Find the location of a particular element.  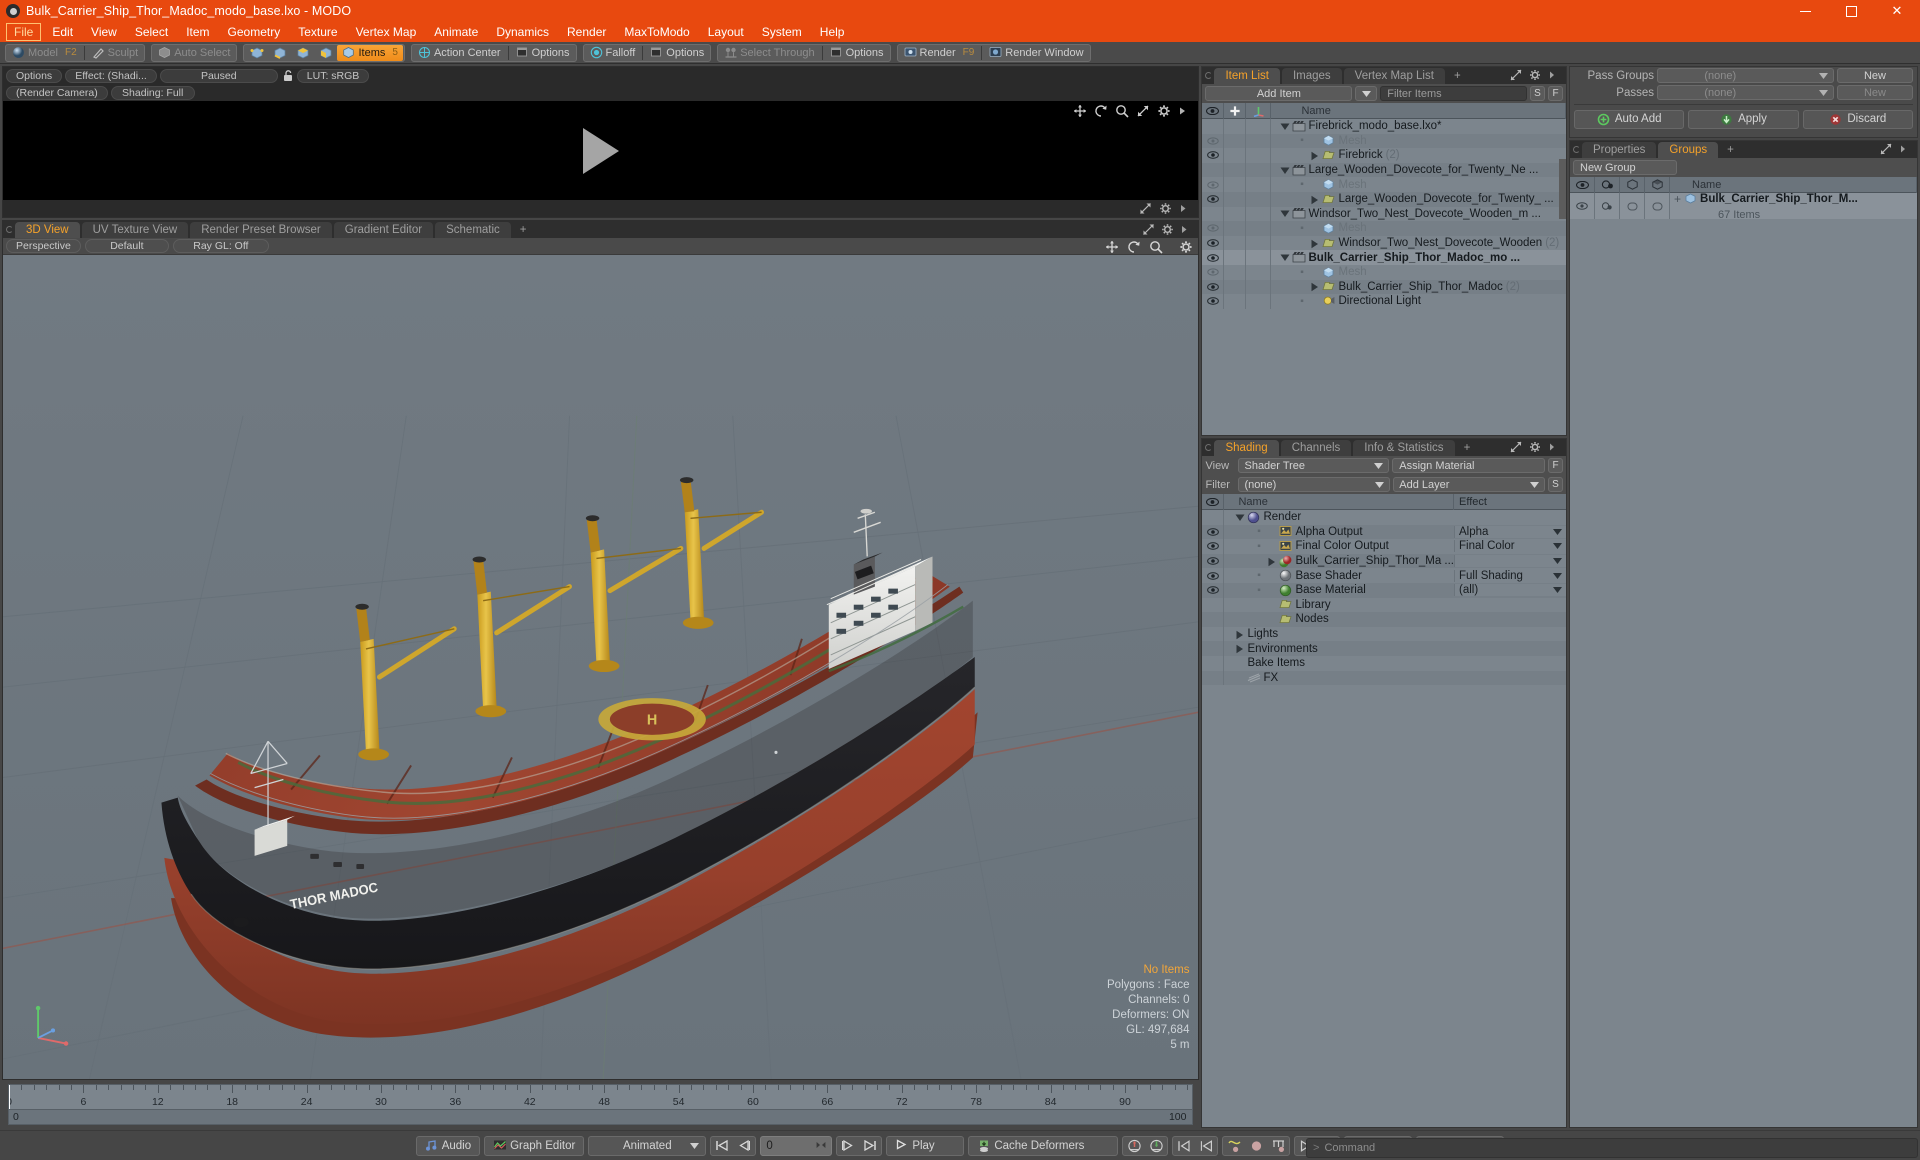

graph-editor-button: Graph Editor is located at coordinates (534, 1145).